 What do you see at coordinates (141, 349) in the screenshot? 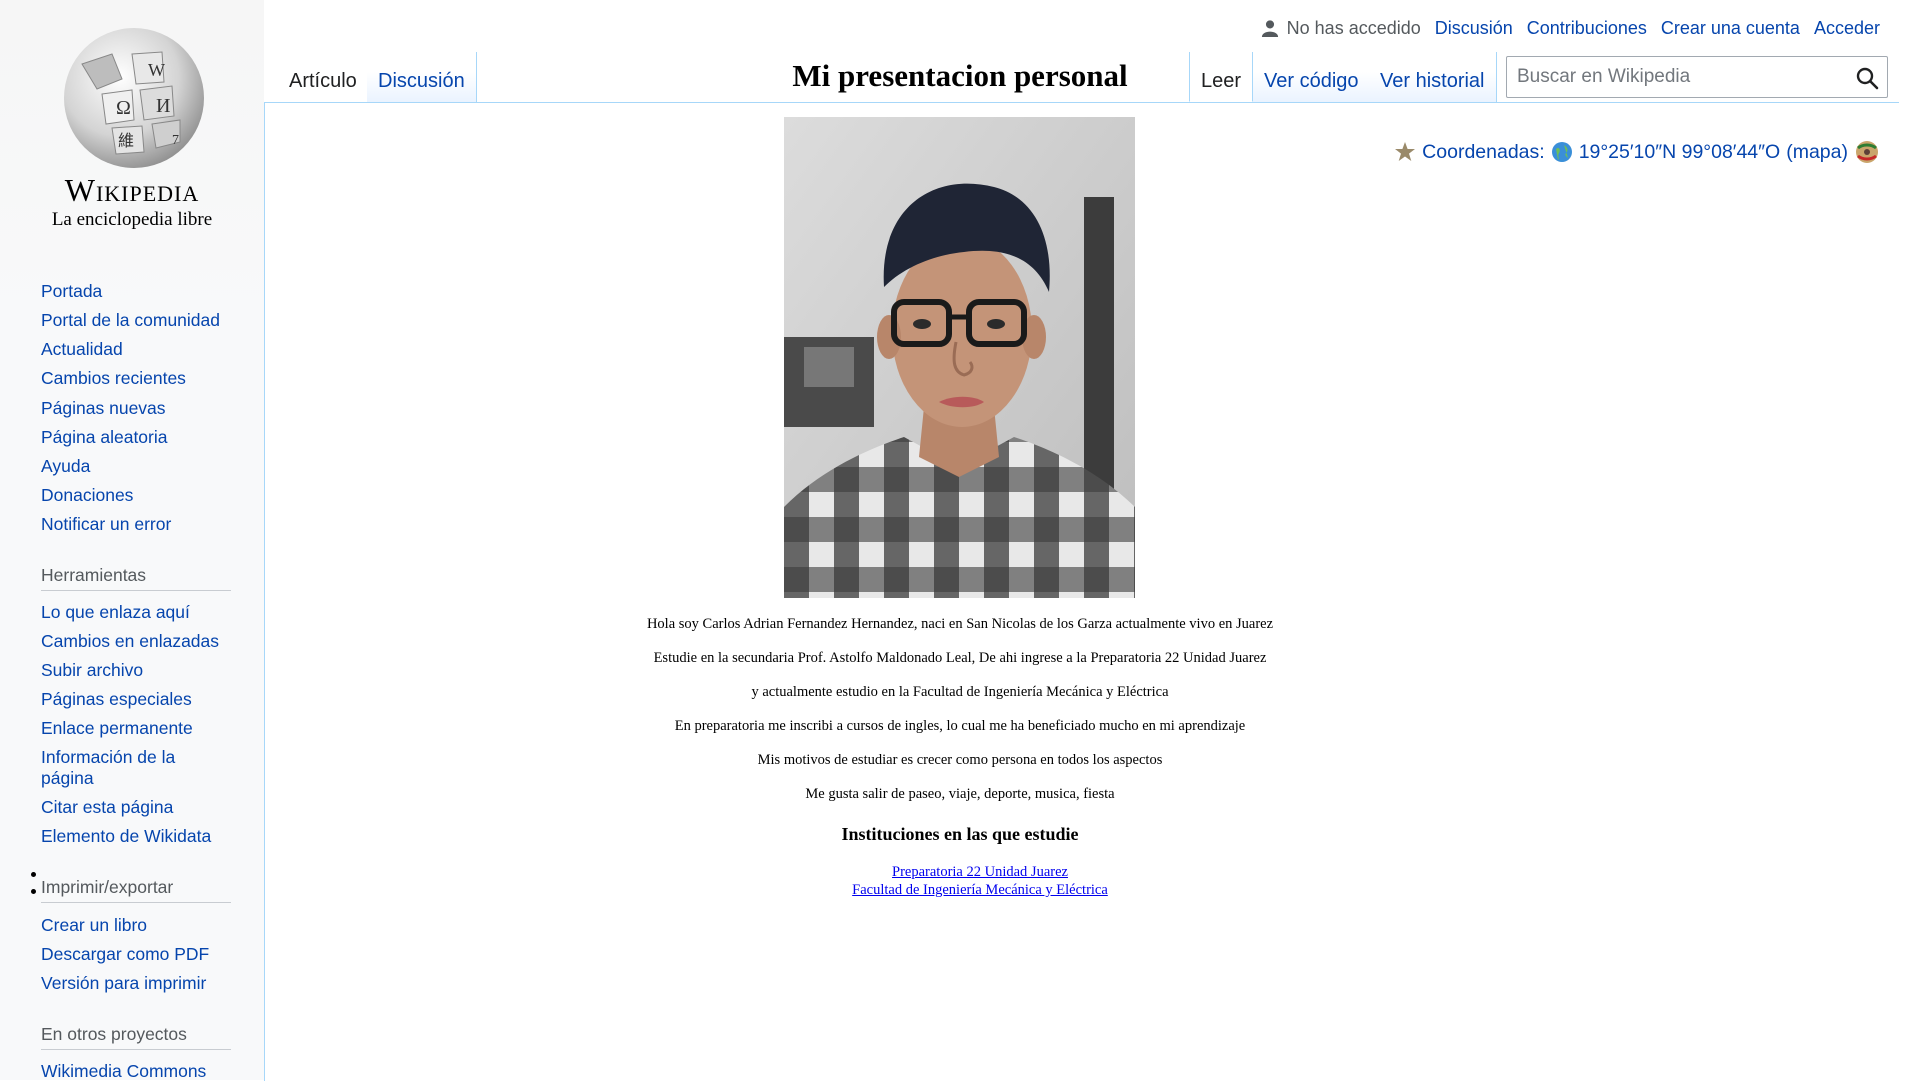
I see `sidebar-item-actualidad: Actualidad` at bounding box center [141, 349].